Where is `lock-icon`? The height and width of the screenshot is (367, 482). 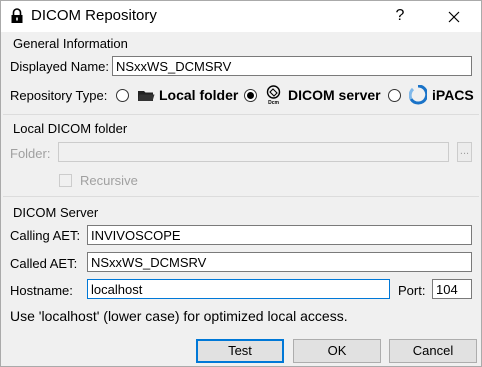 lock-icon is located at coordinates (17, 16).